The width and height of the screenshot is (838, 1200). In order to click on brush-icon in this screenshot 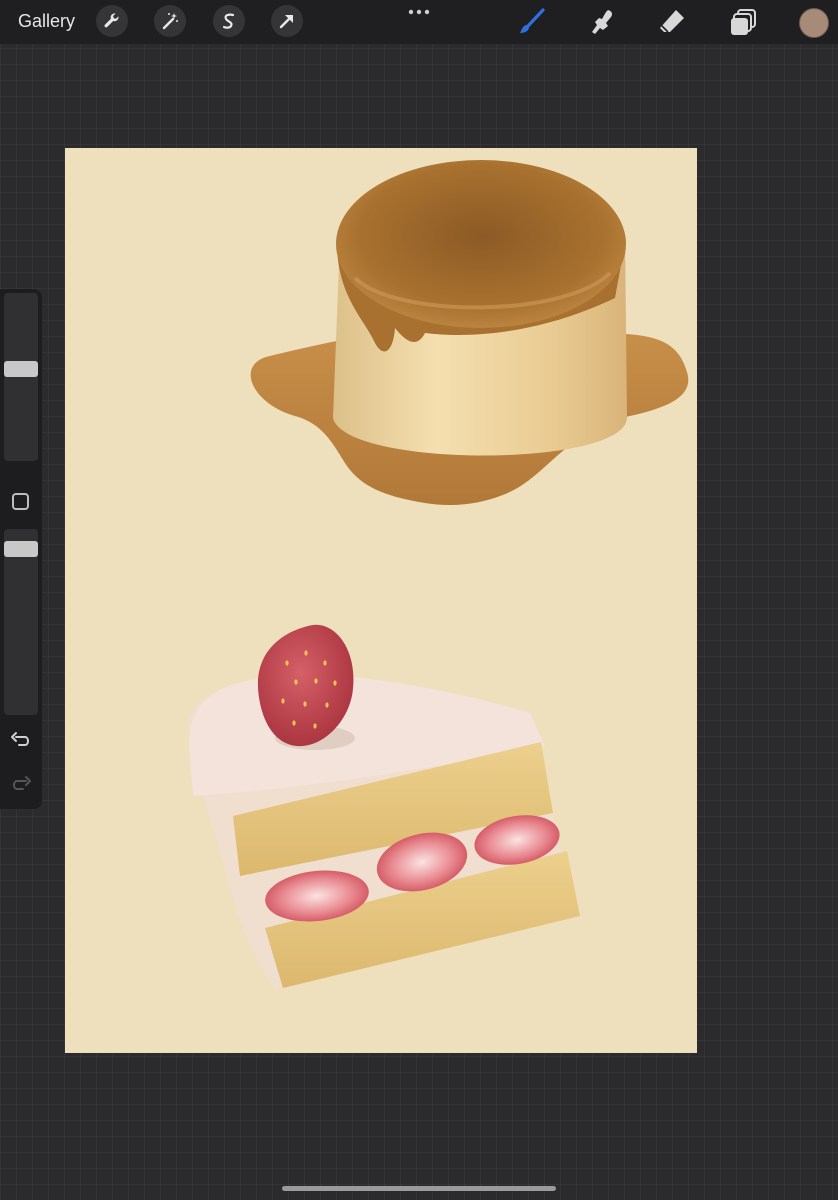, I will do `click(532, 20)`.